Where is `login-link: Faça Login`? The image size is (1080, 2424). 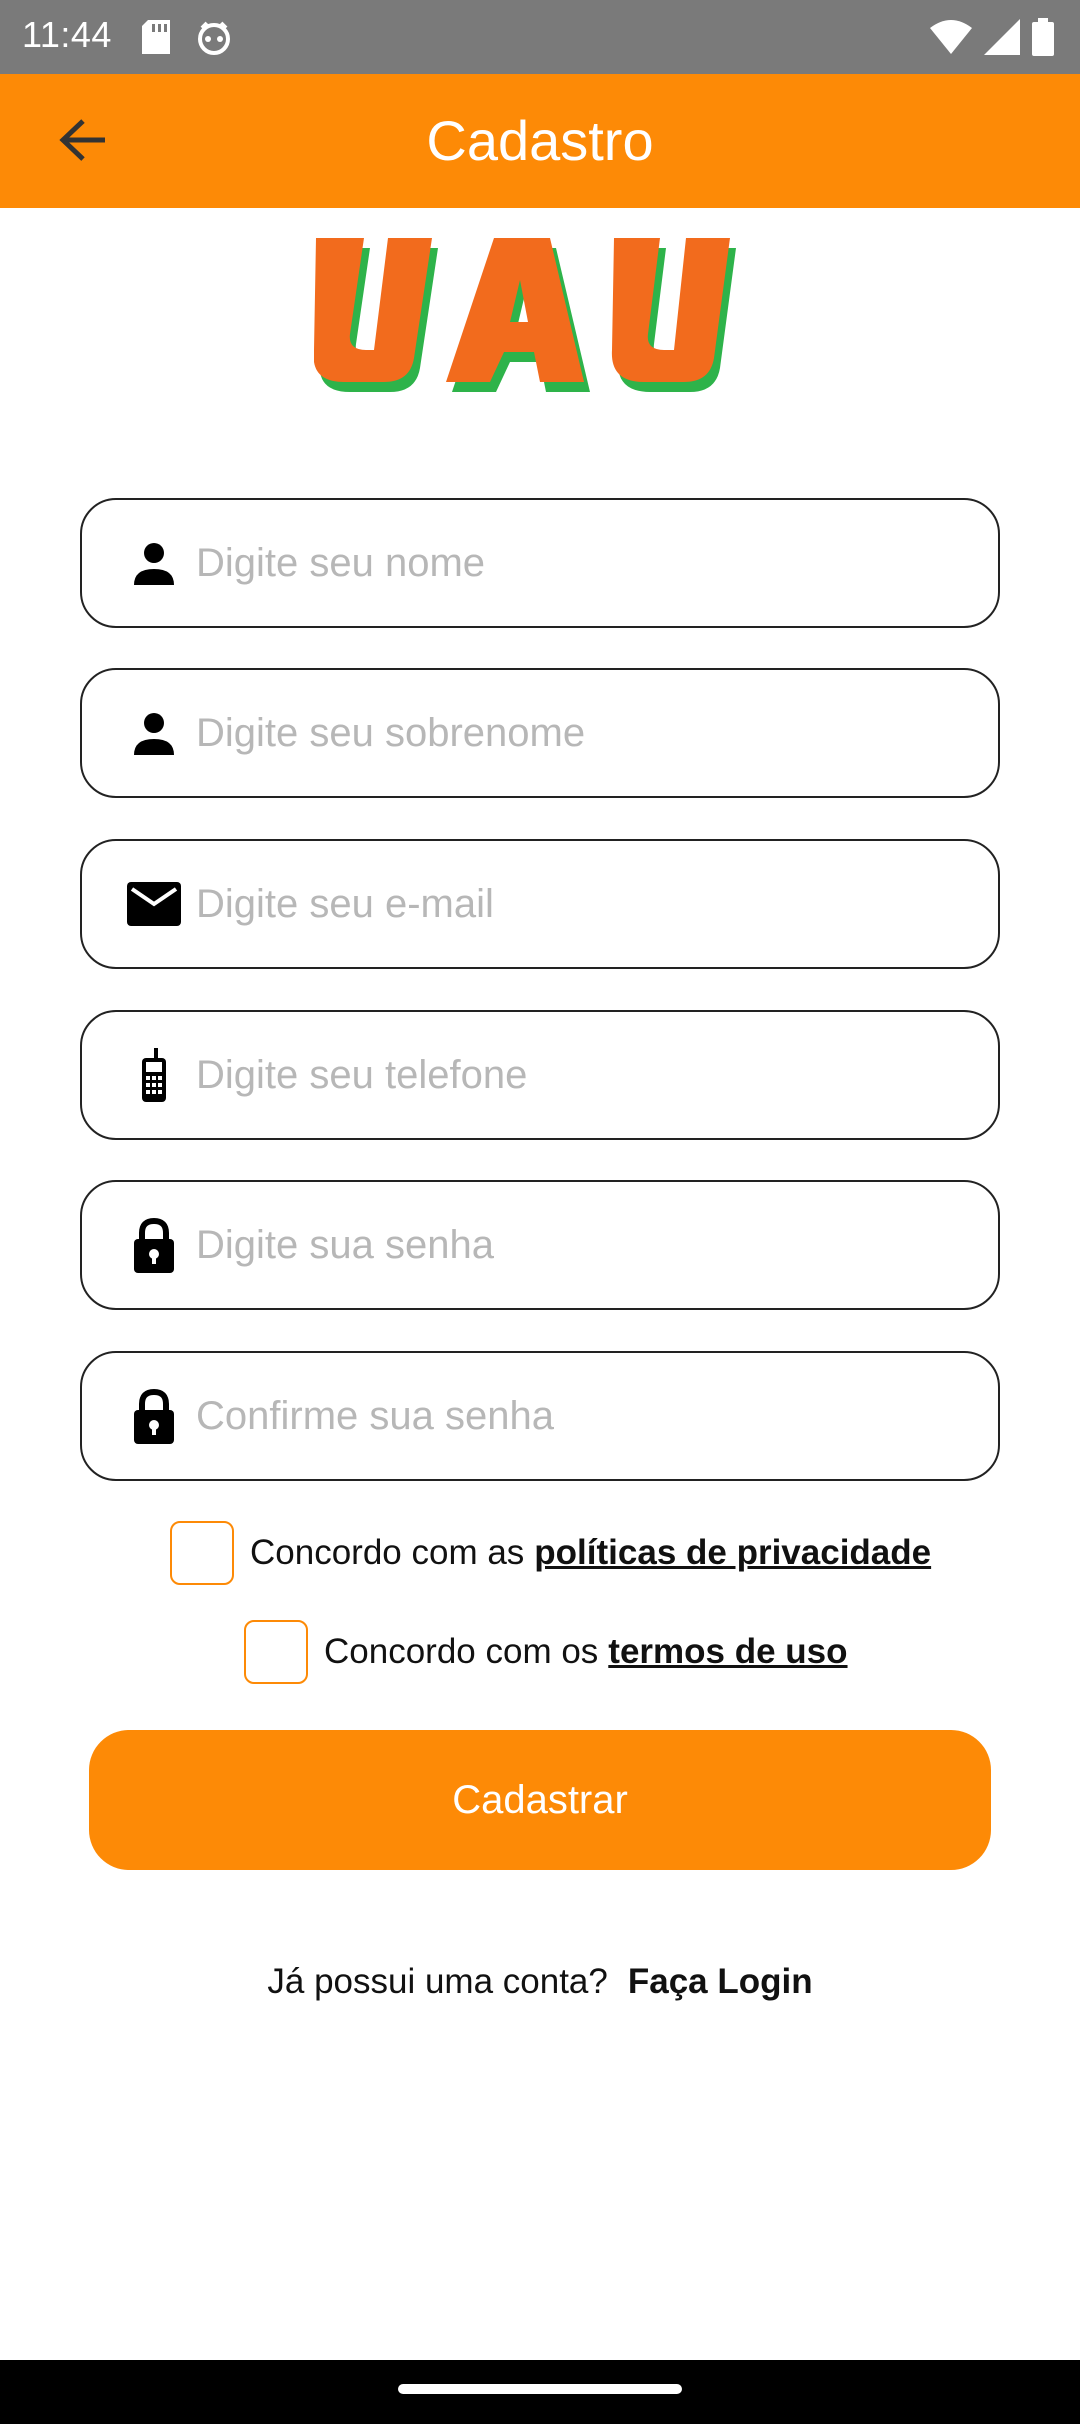
login-link: Faça Login is located at coordinates (720, 1982).